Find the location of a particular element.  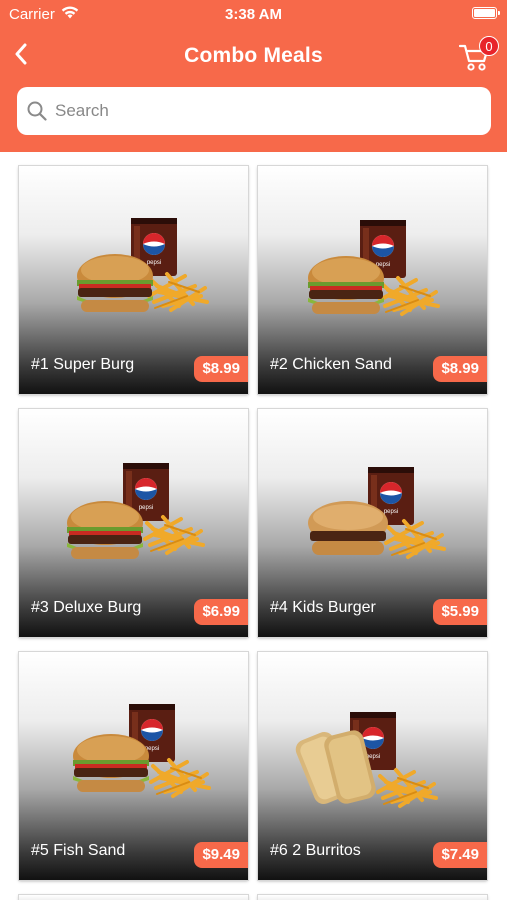

product-card: #4 Kids Burger $5.99 is located at coordinates (372, 523).